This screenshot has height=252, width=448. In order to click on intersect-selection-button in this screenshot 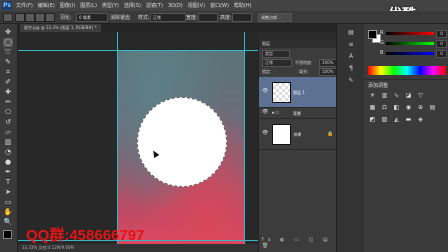, I will do `click(50, 17)`.